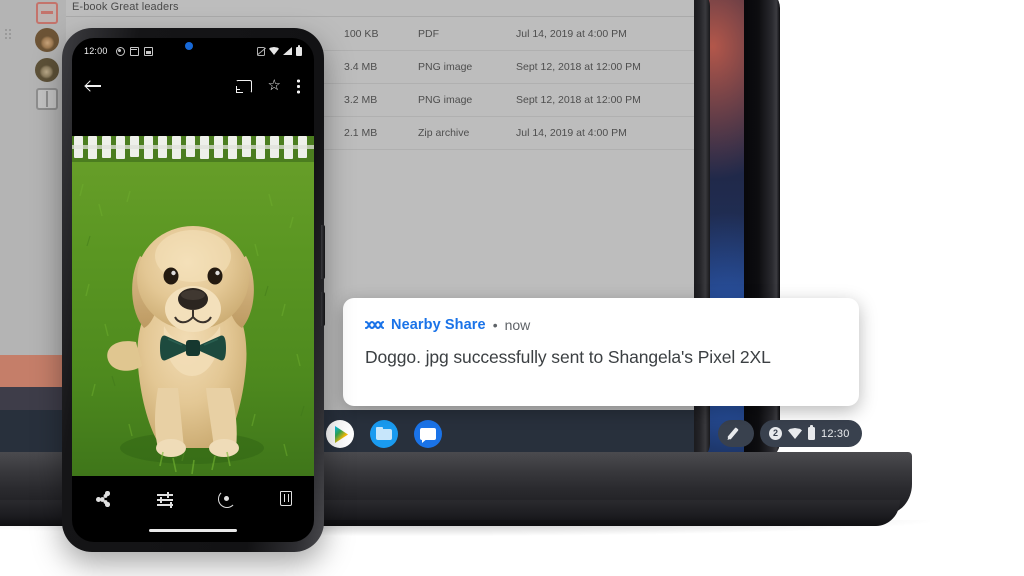 Image resolution: width=1024 pixels, height=576 pixels. I want to click on phone-status-system-icons, so click(279, 50).